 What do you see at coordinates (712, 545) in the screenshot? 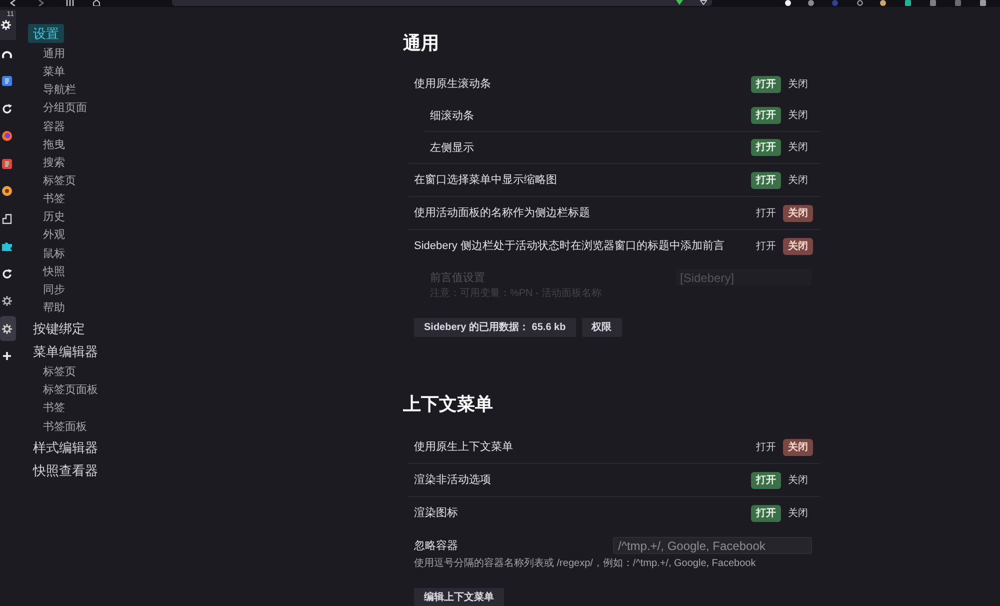
I see `text-input: /^tmp.+/, Google, Facebook` at bounding box center [712, 545].